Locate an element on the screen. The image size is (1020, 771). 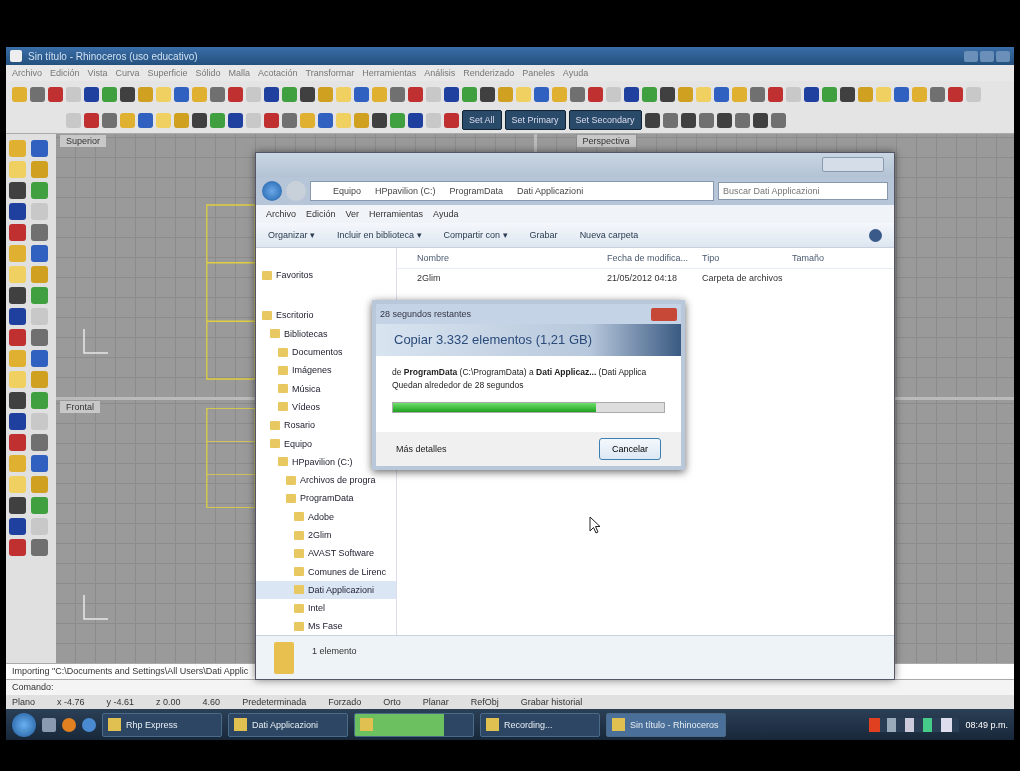
browser-icon is located at coordinates (89, 724).